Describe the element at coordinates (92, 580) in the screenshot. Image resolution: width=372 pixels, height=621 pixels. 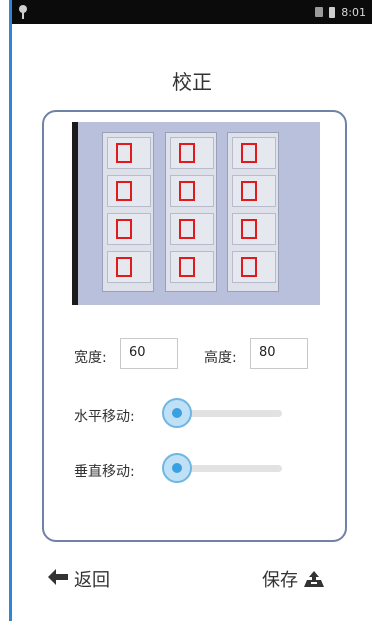
I see `back-label: 返回` at that location.